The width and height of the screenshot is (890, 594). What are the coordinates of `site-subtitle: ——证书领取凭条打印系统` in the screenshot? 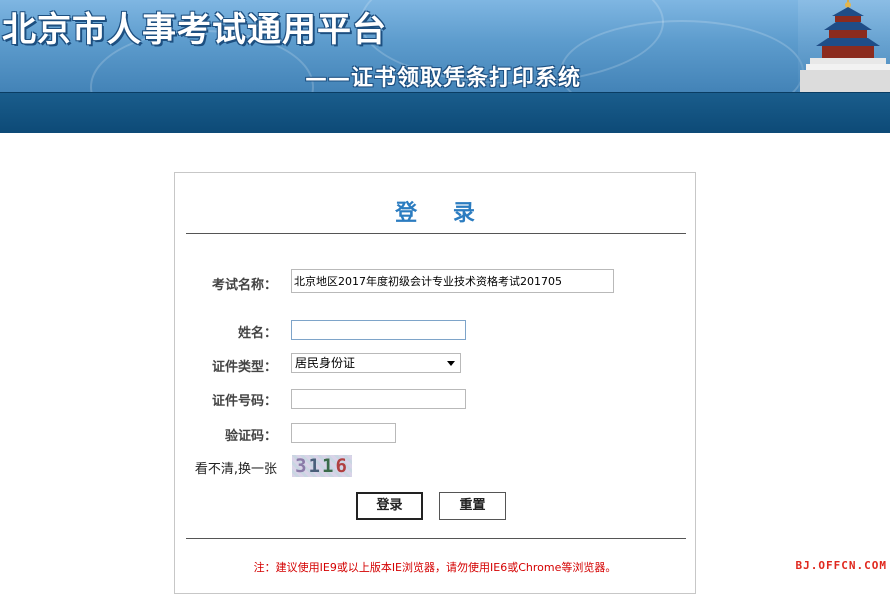 It's located at (443, 78).